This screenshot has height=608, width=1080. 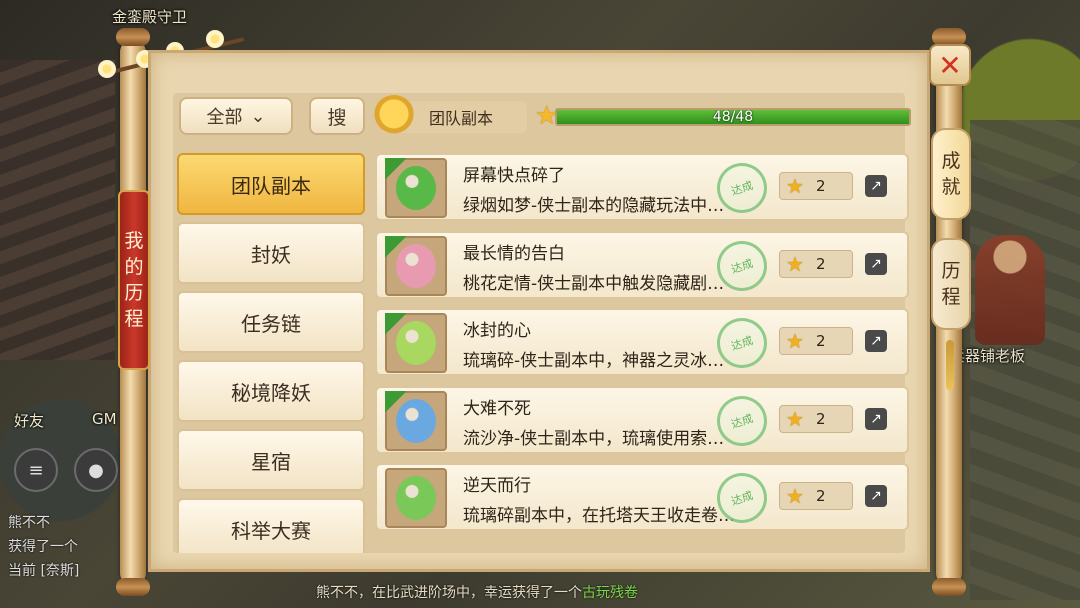 I want to click on achievement-title: 屏幕快点碎了, so click(x=514, y=176).